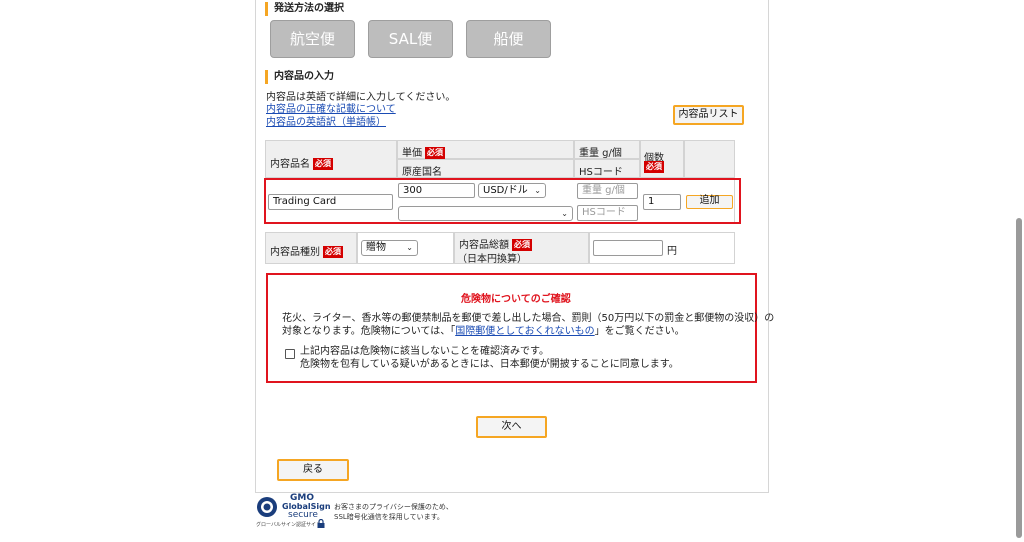  I want to click on scrollbar-thumb, so click(1019, 378).